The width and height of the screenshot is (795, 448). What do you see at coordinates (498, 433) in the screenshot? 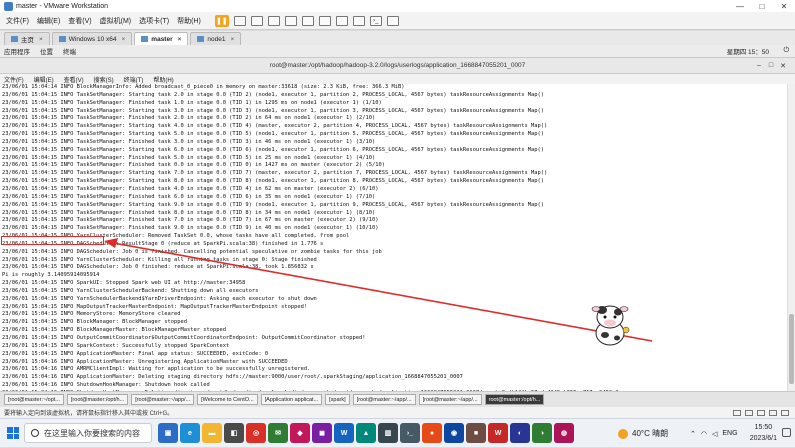
I see `app-icon: W` at bounding box center [498, 433].